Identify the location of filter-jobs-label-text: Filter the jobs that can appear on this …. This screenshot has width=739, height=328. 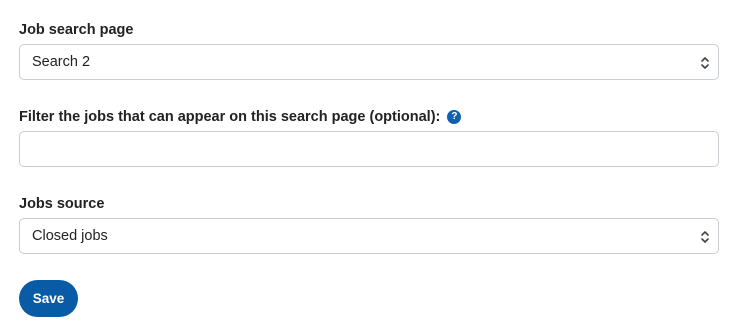
(230, 117).